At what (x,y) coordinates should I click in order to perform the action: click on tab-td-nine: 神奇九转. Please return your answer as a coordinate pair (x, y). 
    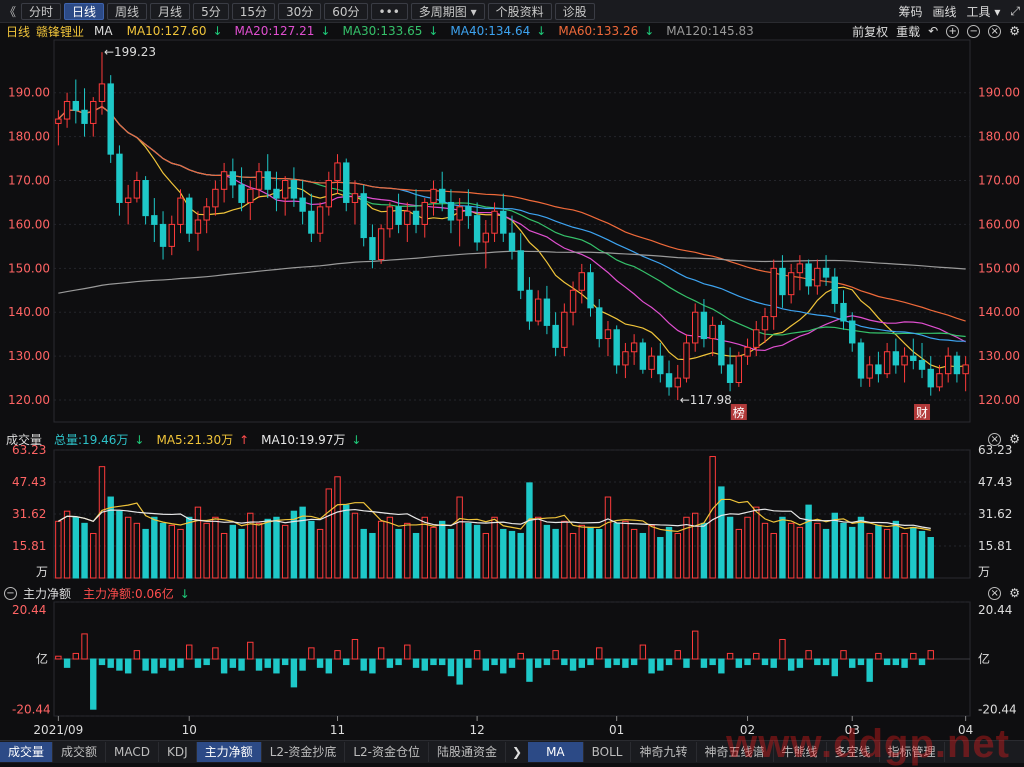
    Looking at the image, I should click on (664, 752).